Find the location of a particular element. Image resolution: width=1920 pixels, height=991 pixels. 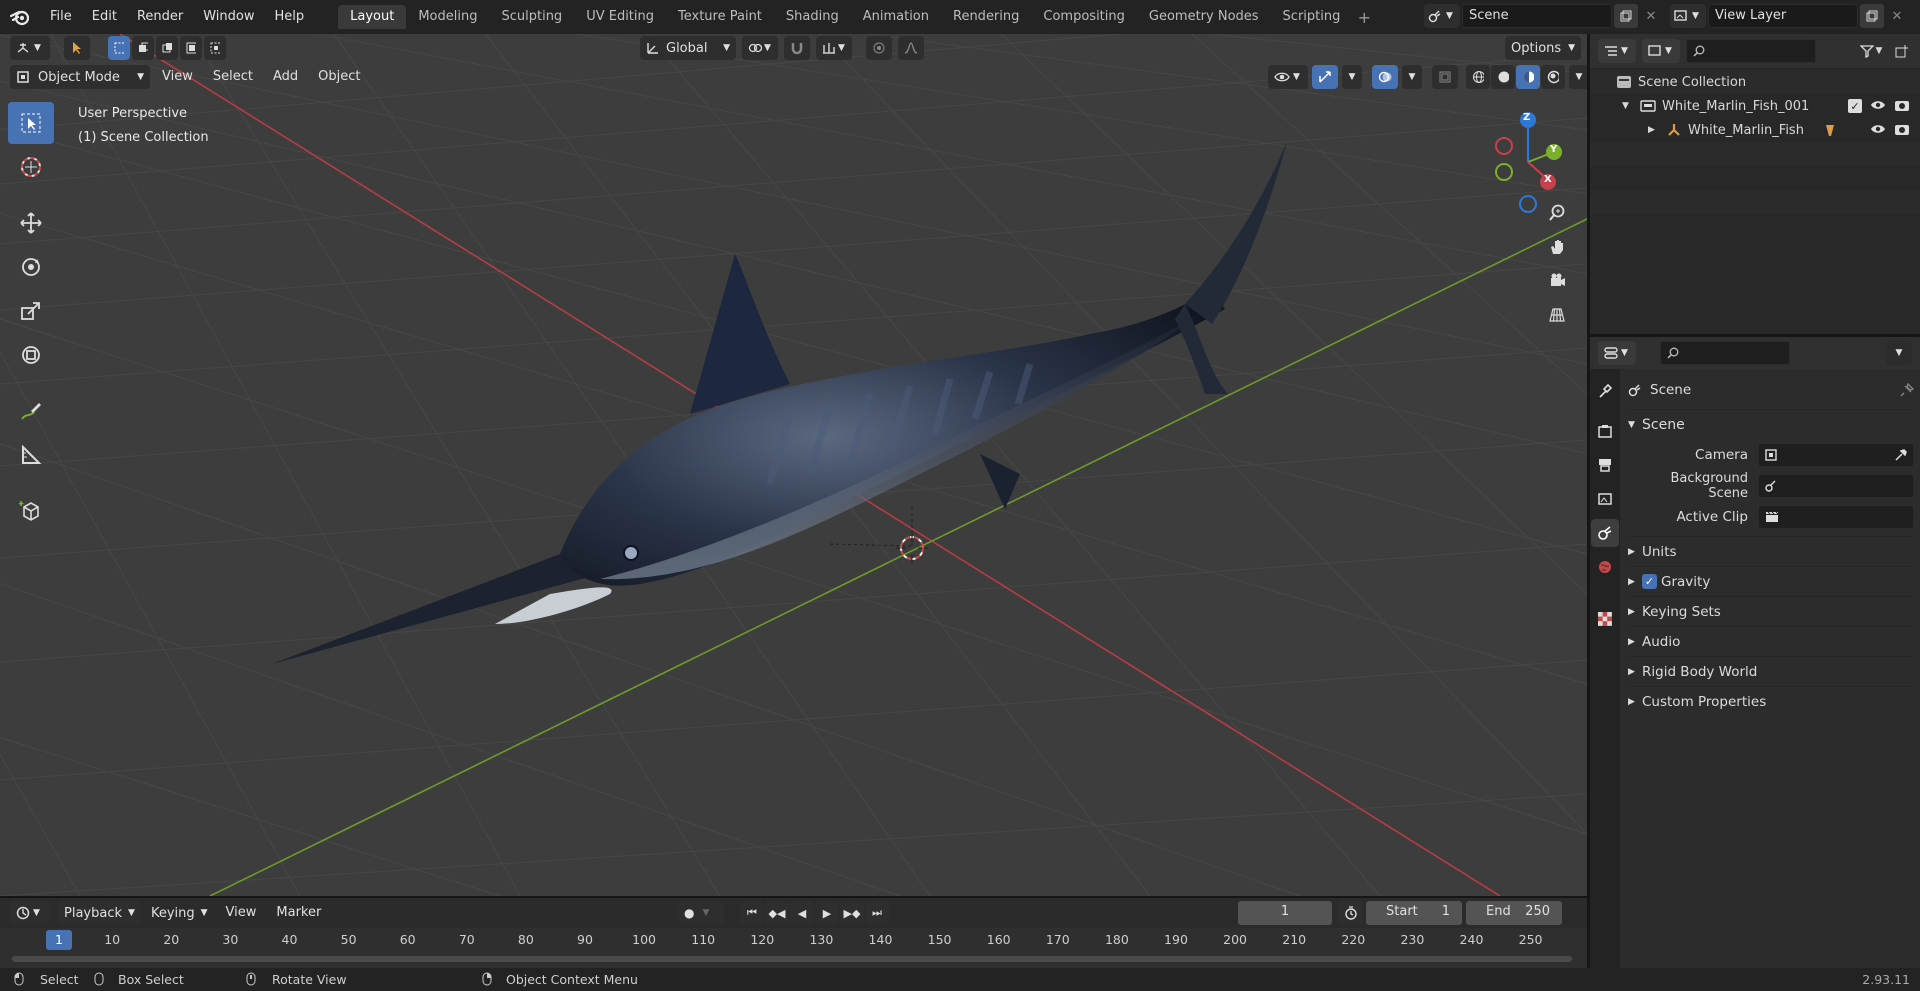

outliner-row-object: ▶ White_Marlin_Fish is located at coordinates (1755, 130).